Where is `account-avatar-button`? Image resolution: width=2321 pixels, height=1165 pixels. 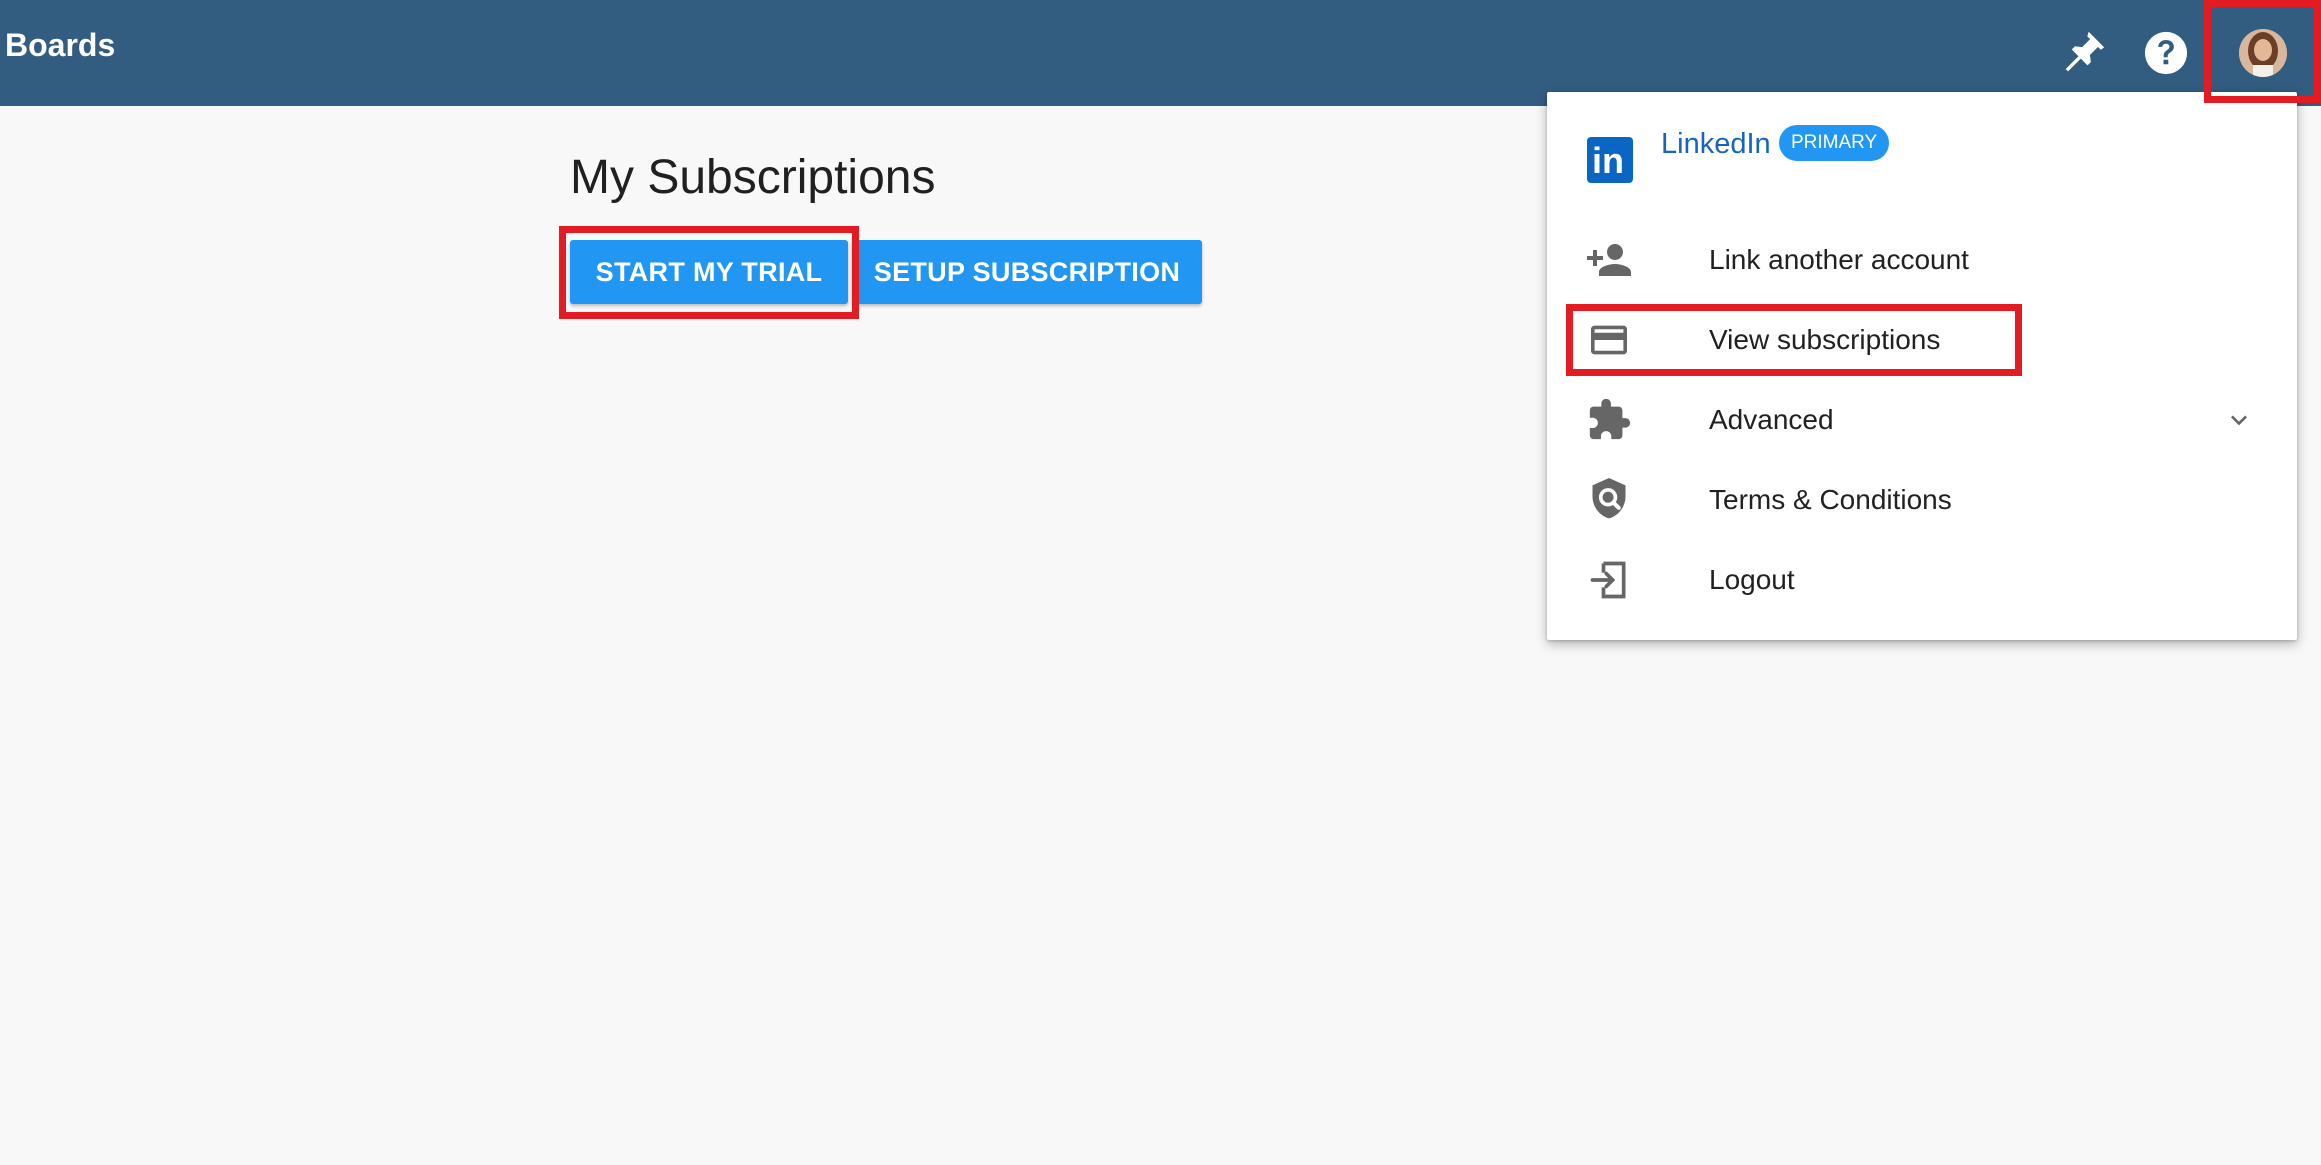 account-avatar-button is located at coordinates (2262, 53).